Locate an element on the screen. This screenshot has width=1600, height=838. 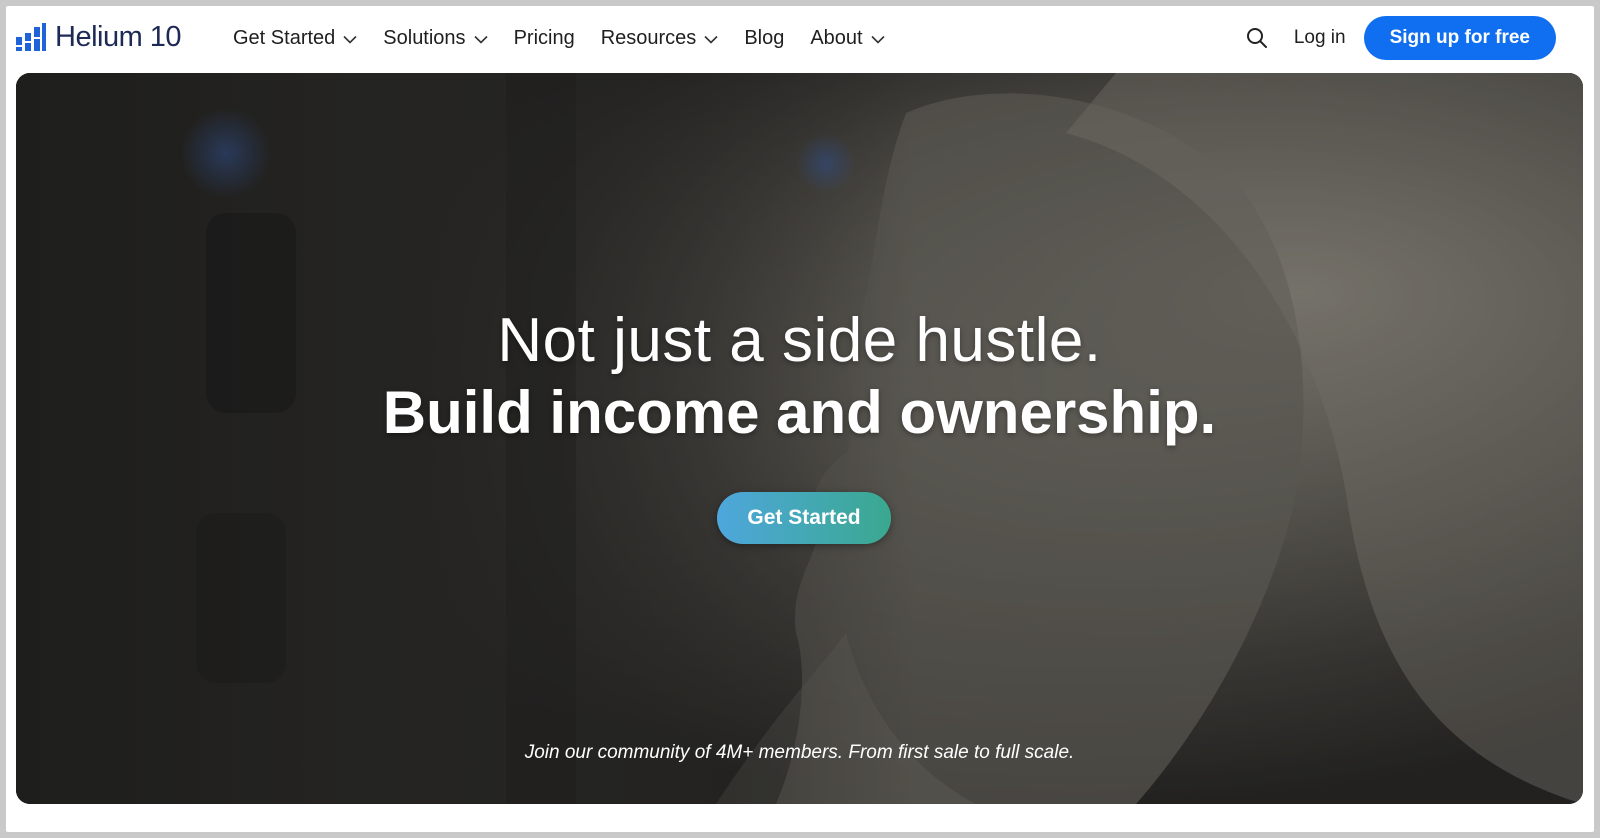
nav-item-get-started: Get Started is located at coordinates (295, 38).